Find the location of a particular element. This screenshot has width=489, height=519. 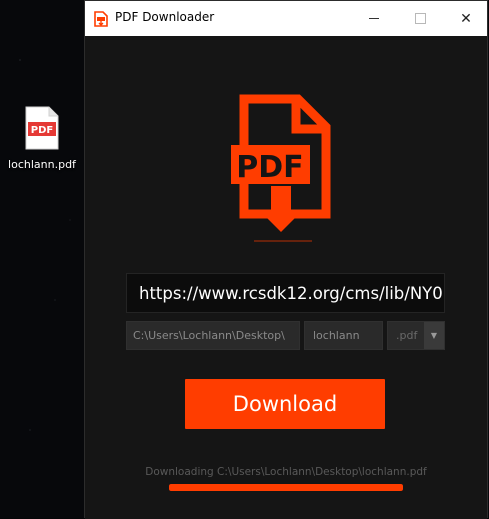

filename-input: lochlann is located at coordinates (343, 335).